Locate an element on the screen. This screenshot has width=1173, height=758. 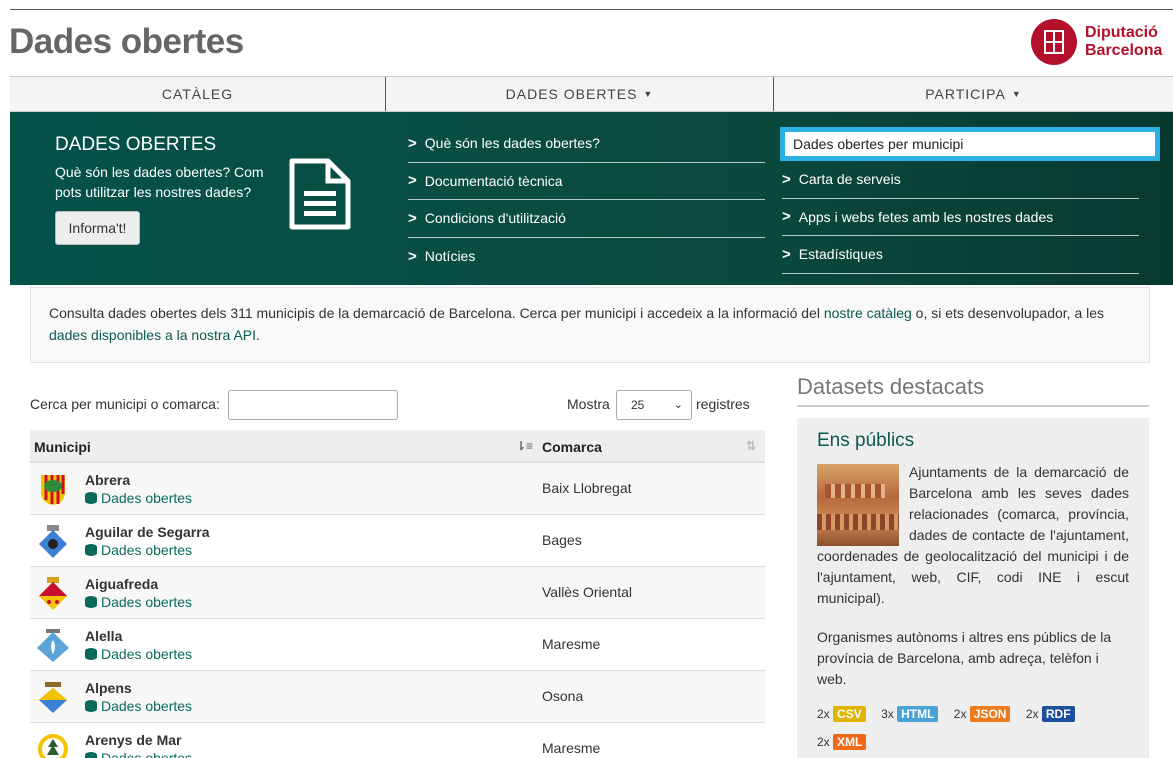
table-row: Abrera Dades obertes Baix Llobregat is located at coordinates (397, 489).